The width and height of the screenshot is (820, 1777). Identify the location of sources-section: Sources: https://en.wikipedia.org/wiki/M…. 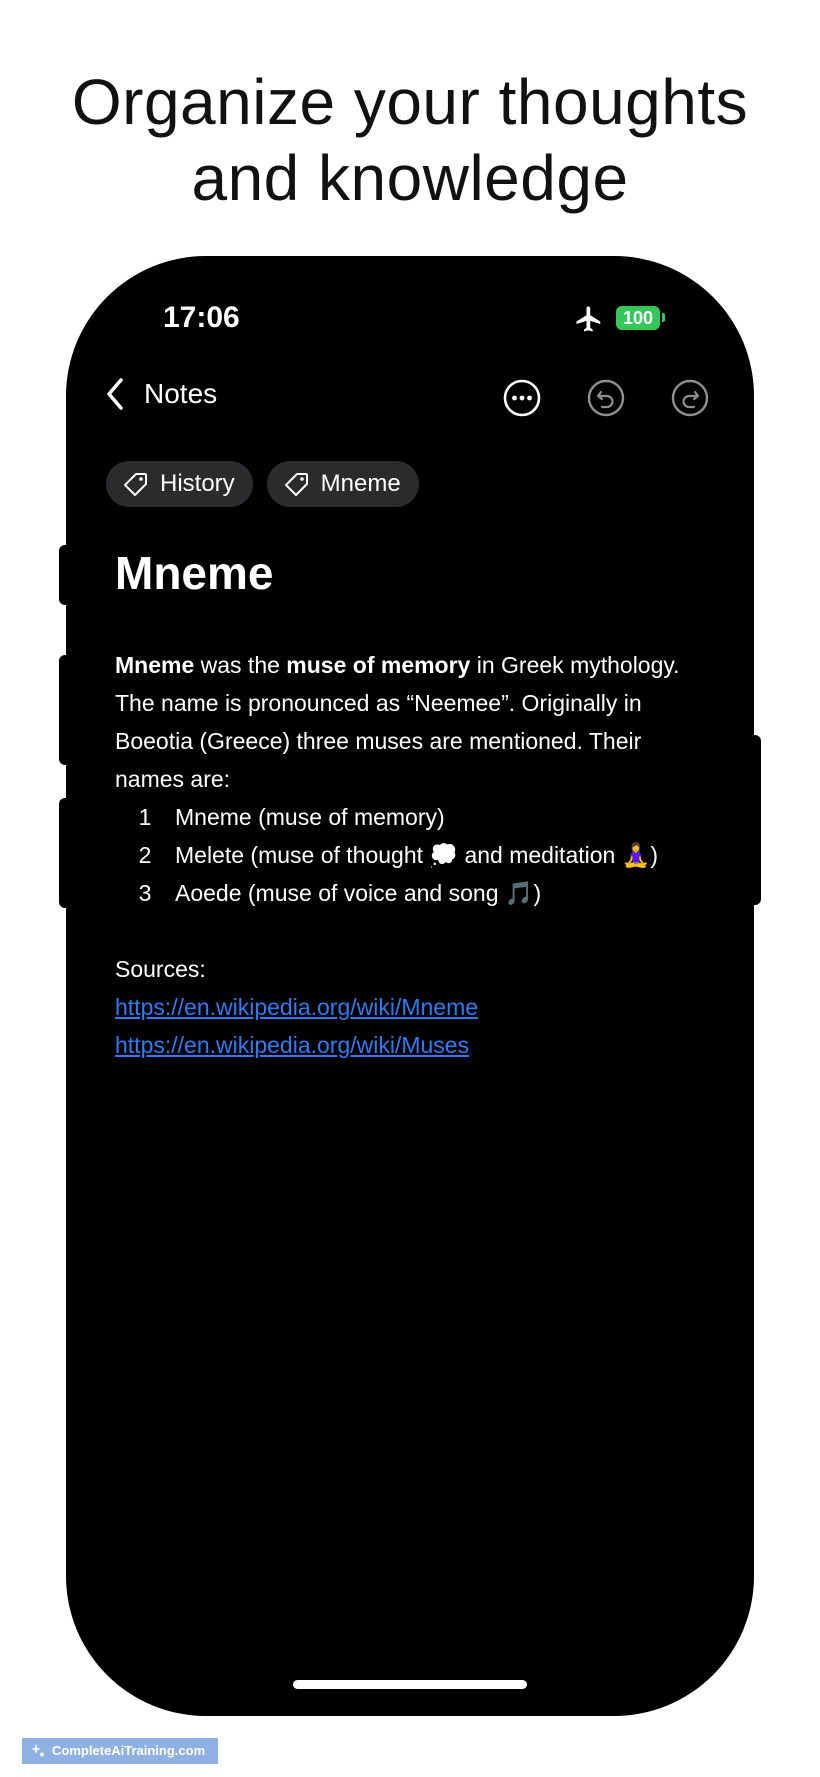
(415, 1007).